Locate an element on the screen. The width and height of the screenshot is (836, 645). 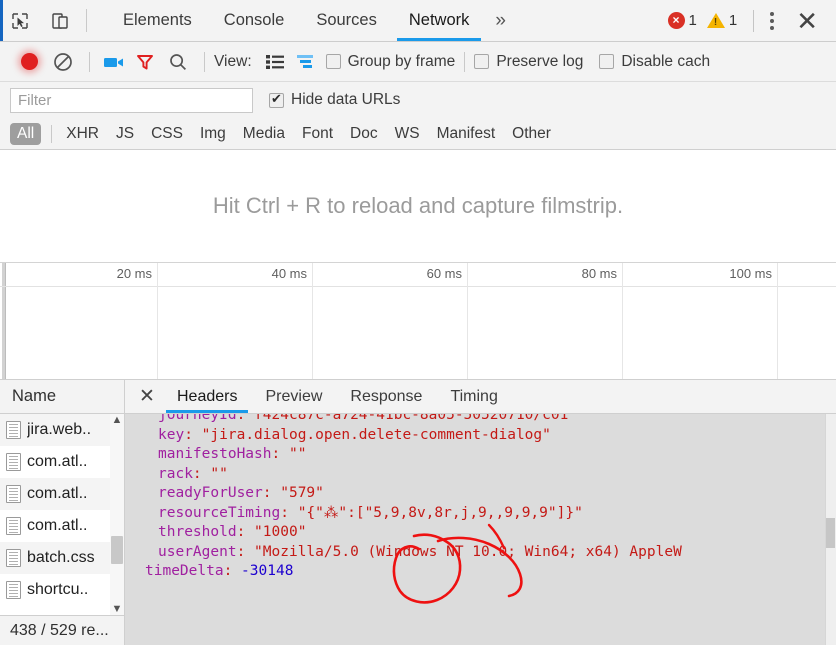
device-toolbar-icon is located at coordinates (60, 20).